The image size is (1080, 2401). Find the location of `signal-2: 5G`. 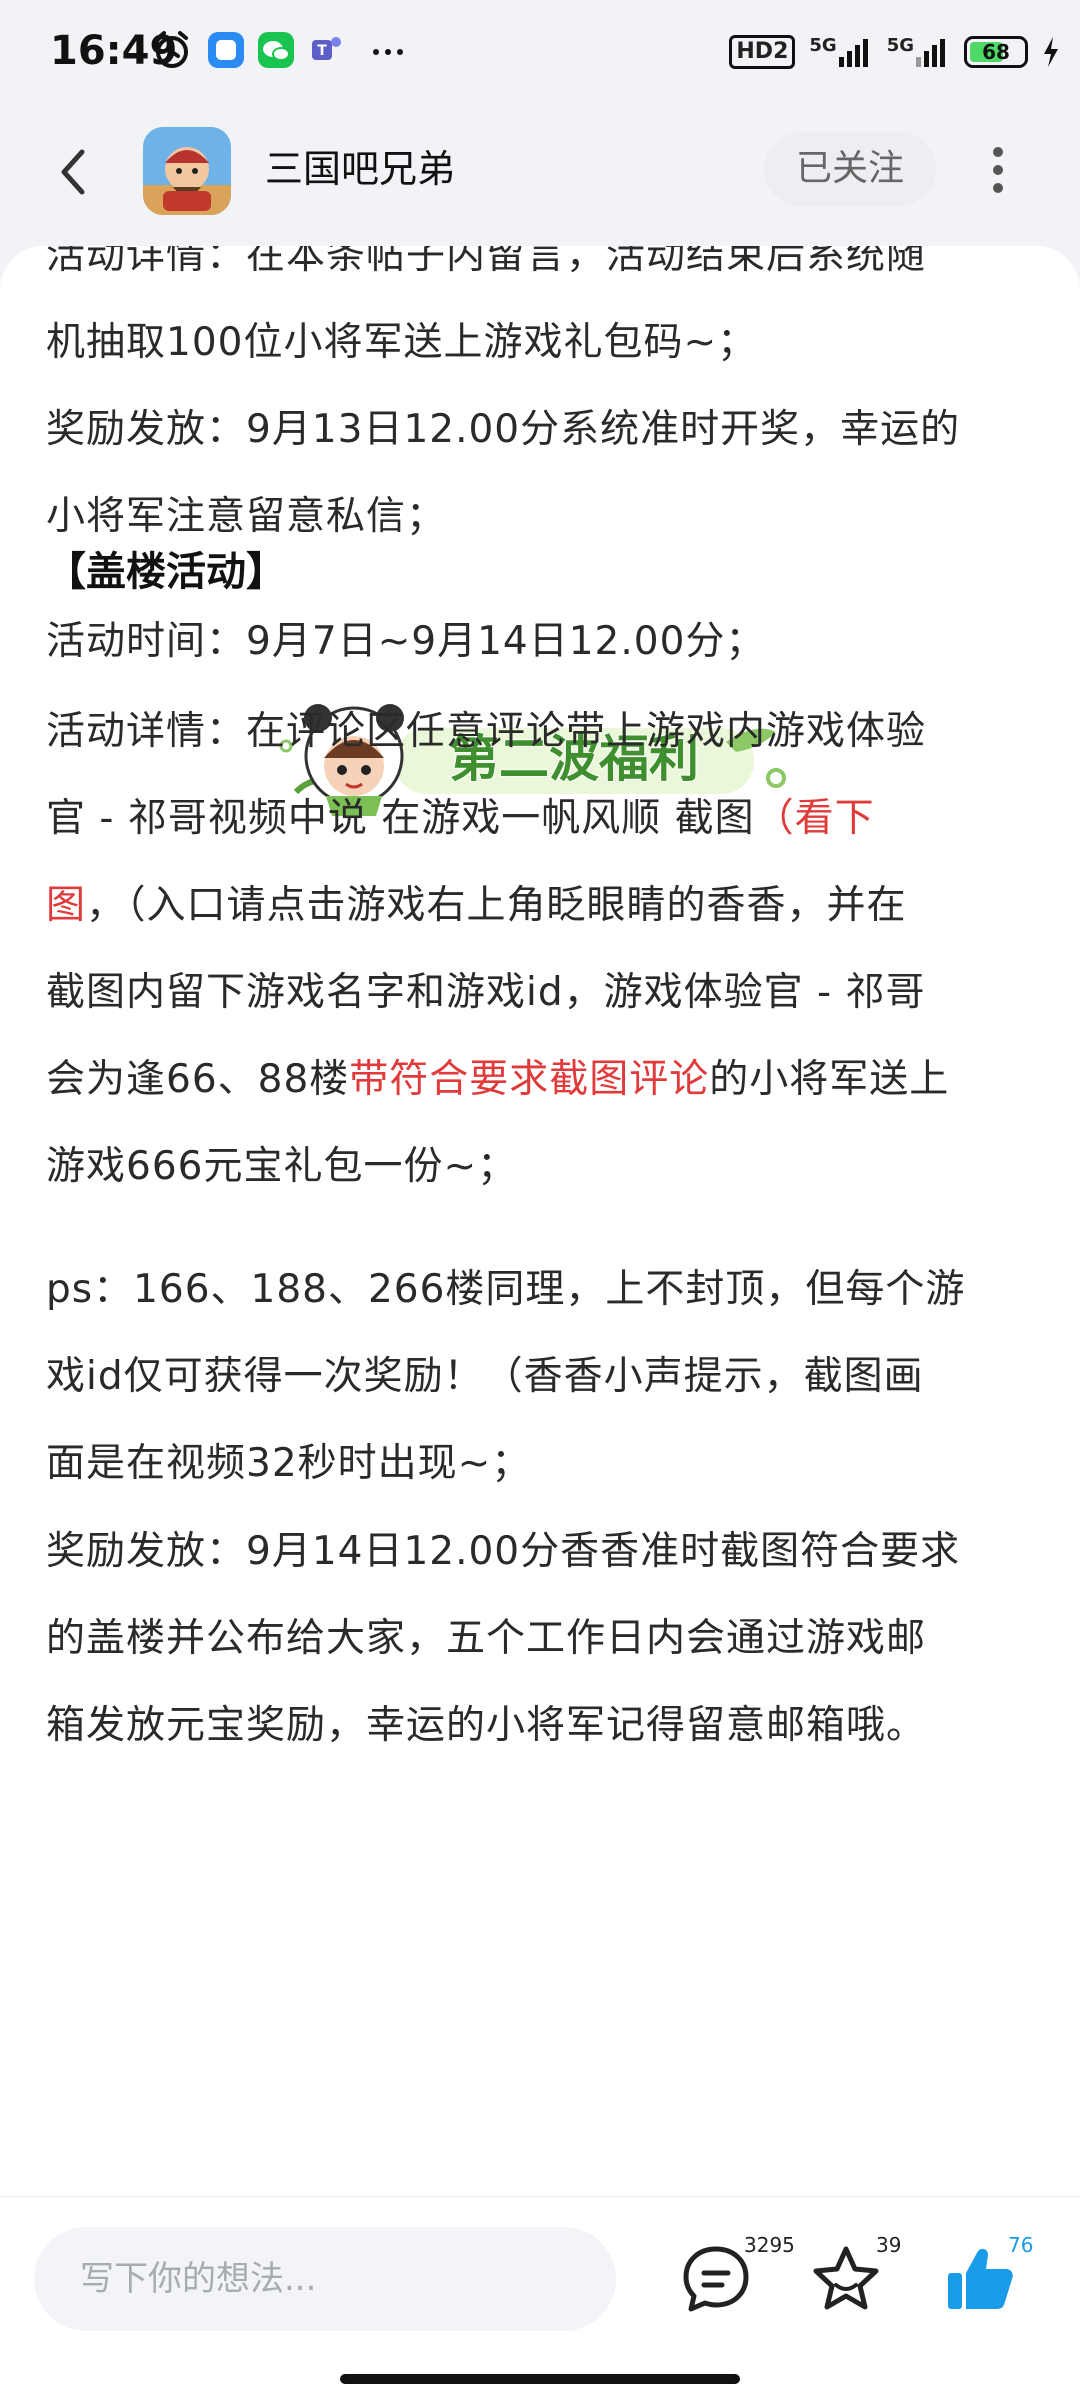

signal-2: 5G is located at coordinates (918, 52).